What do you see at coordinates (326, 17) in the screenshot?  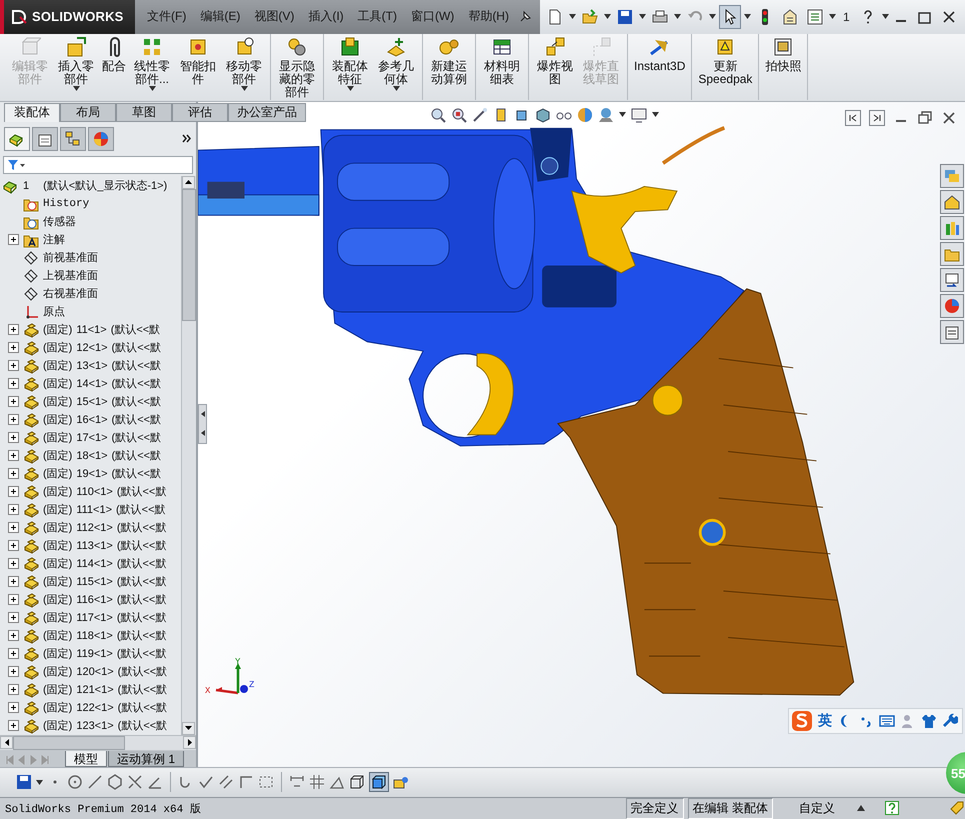 I see `menu-item: 插入(I)` at bounding box center [326, 17].